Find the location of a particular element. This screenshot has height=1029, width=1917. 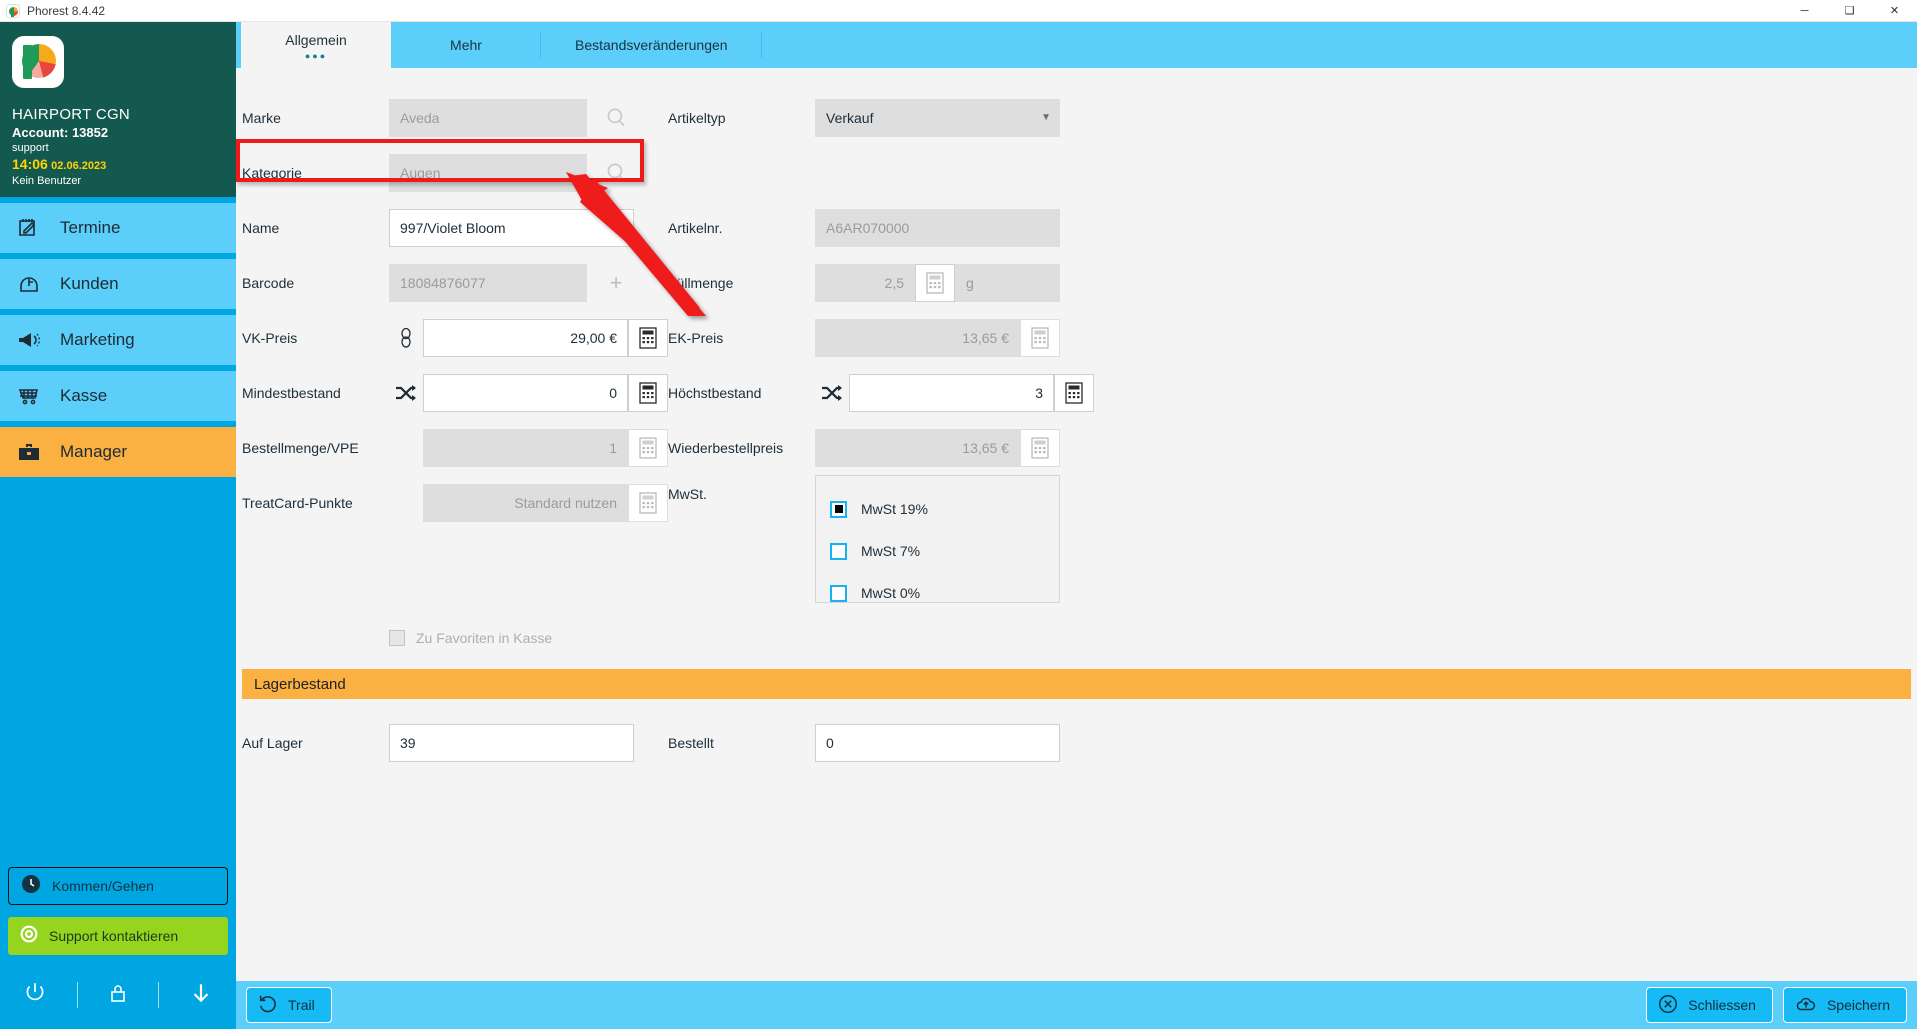

favoriten-checkbox is located at coordinates (397, 638).